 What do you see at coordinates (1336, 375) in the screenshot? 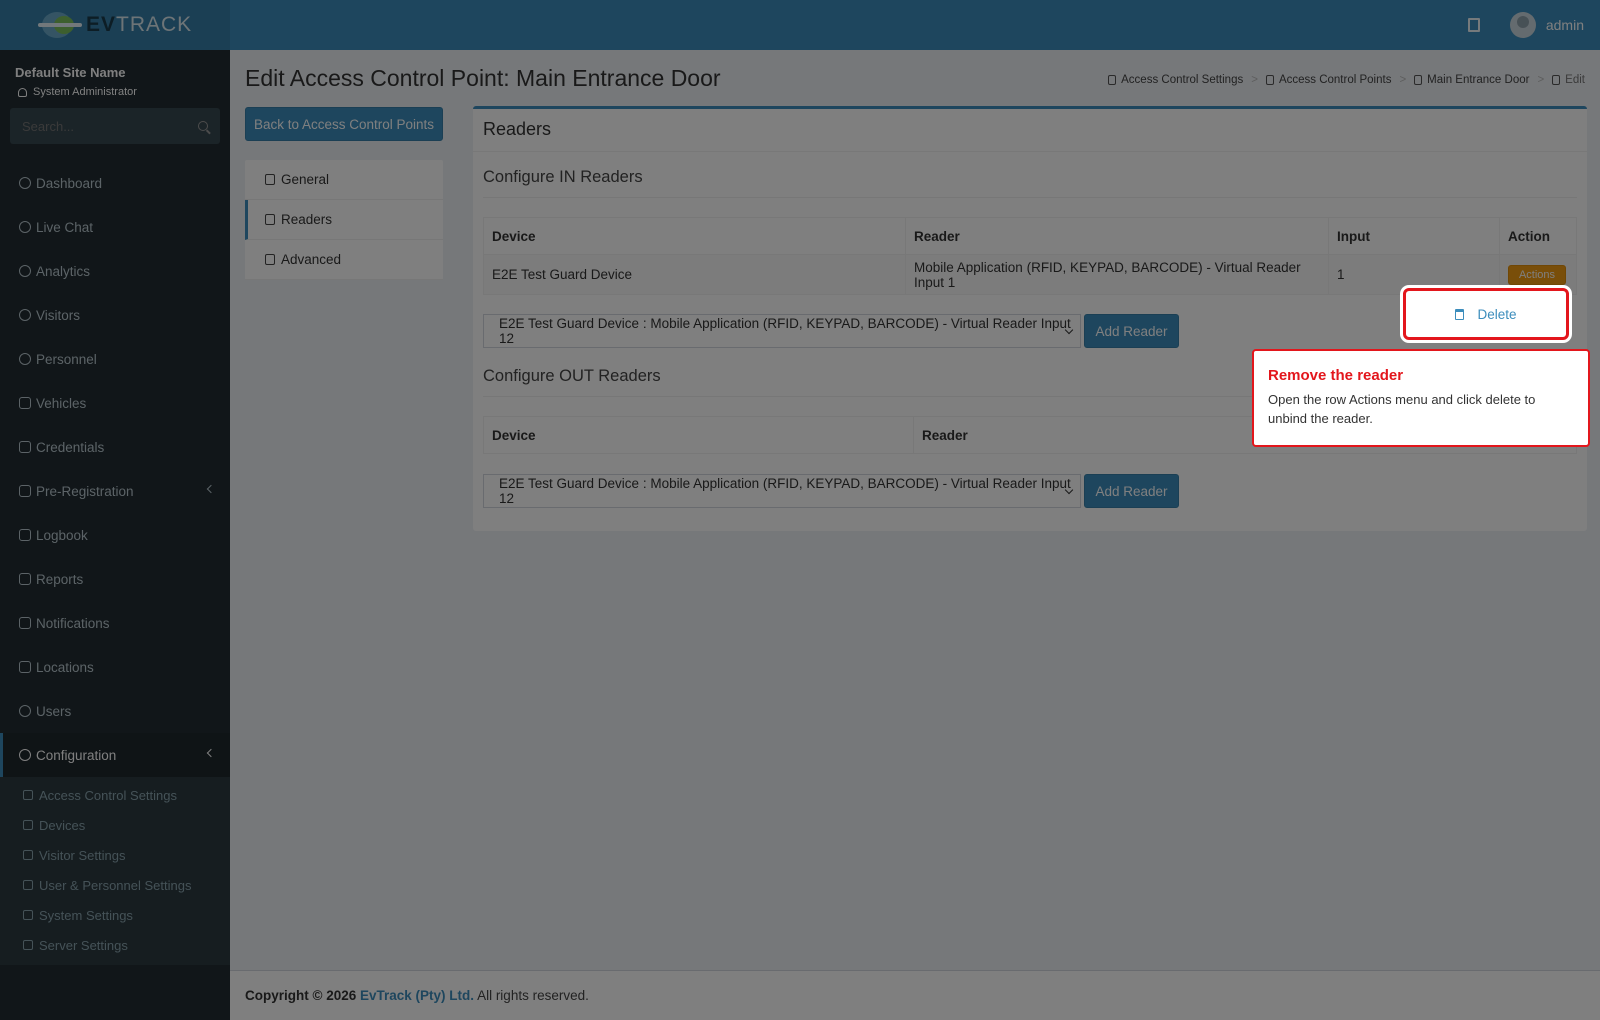
I see `tooltip-title: Remove the reader` at bounding box center [1336, 375].